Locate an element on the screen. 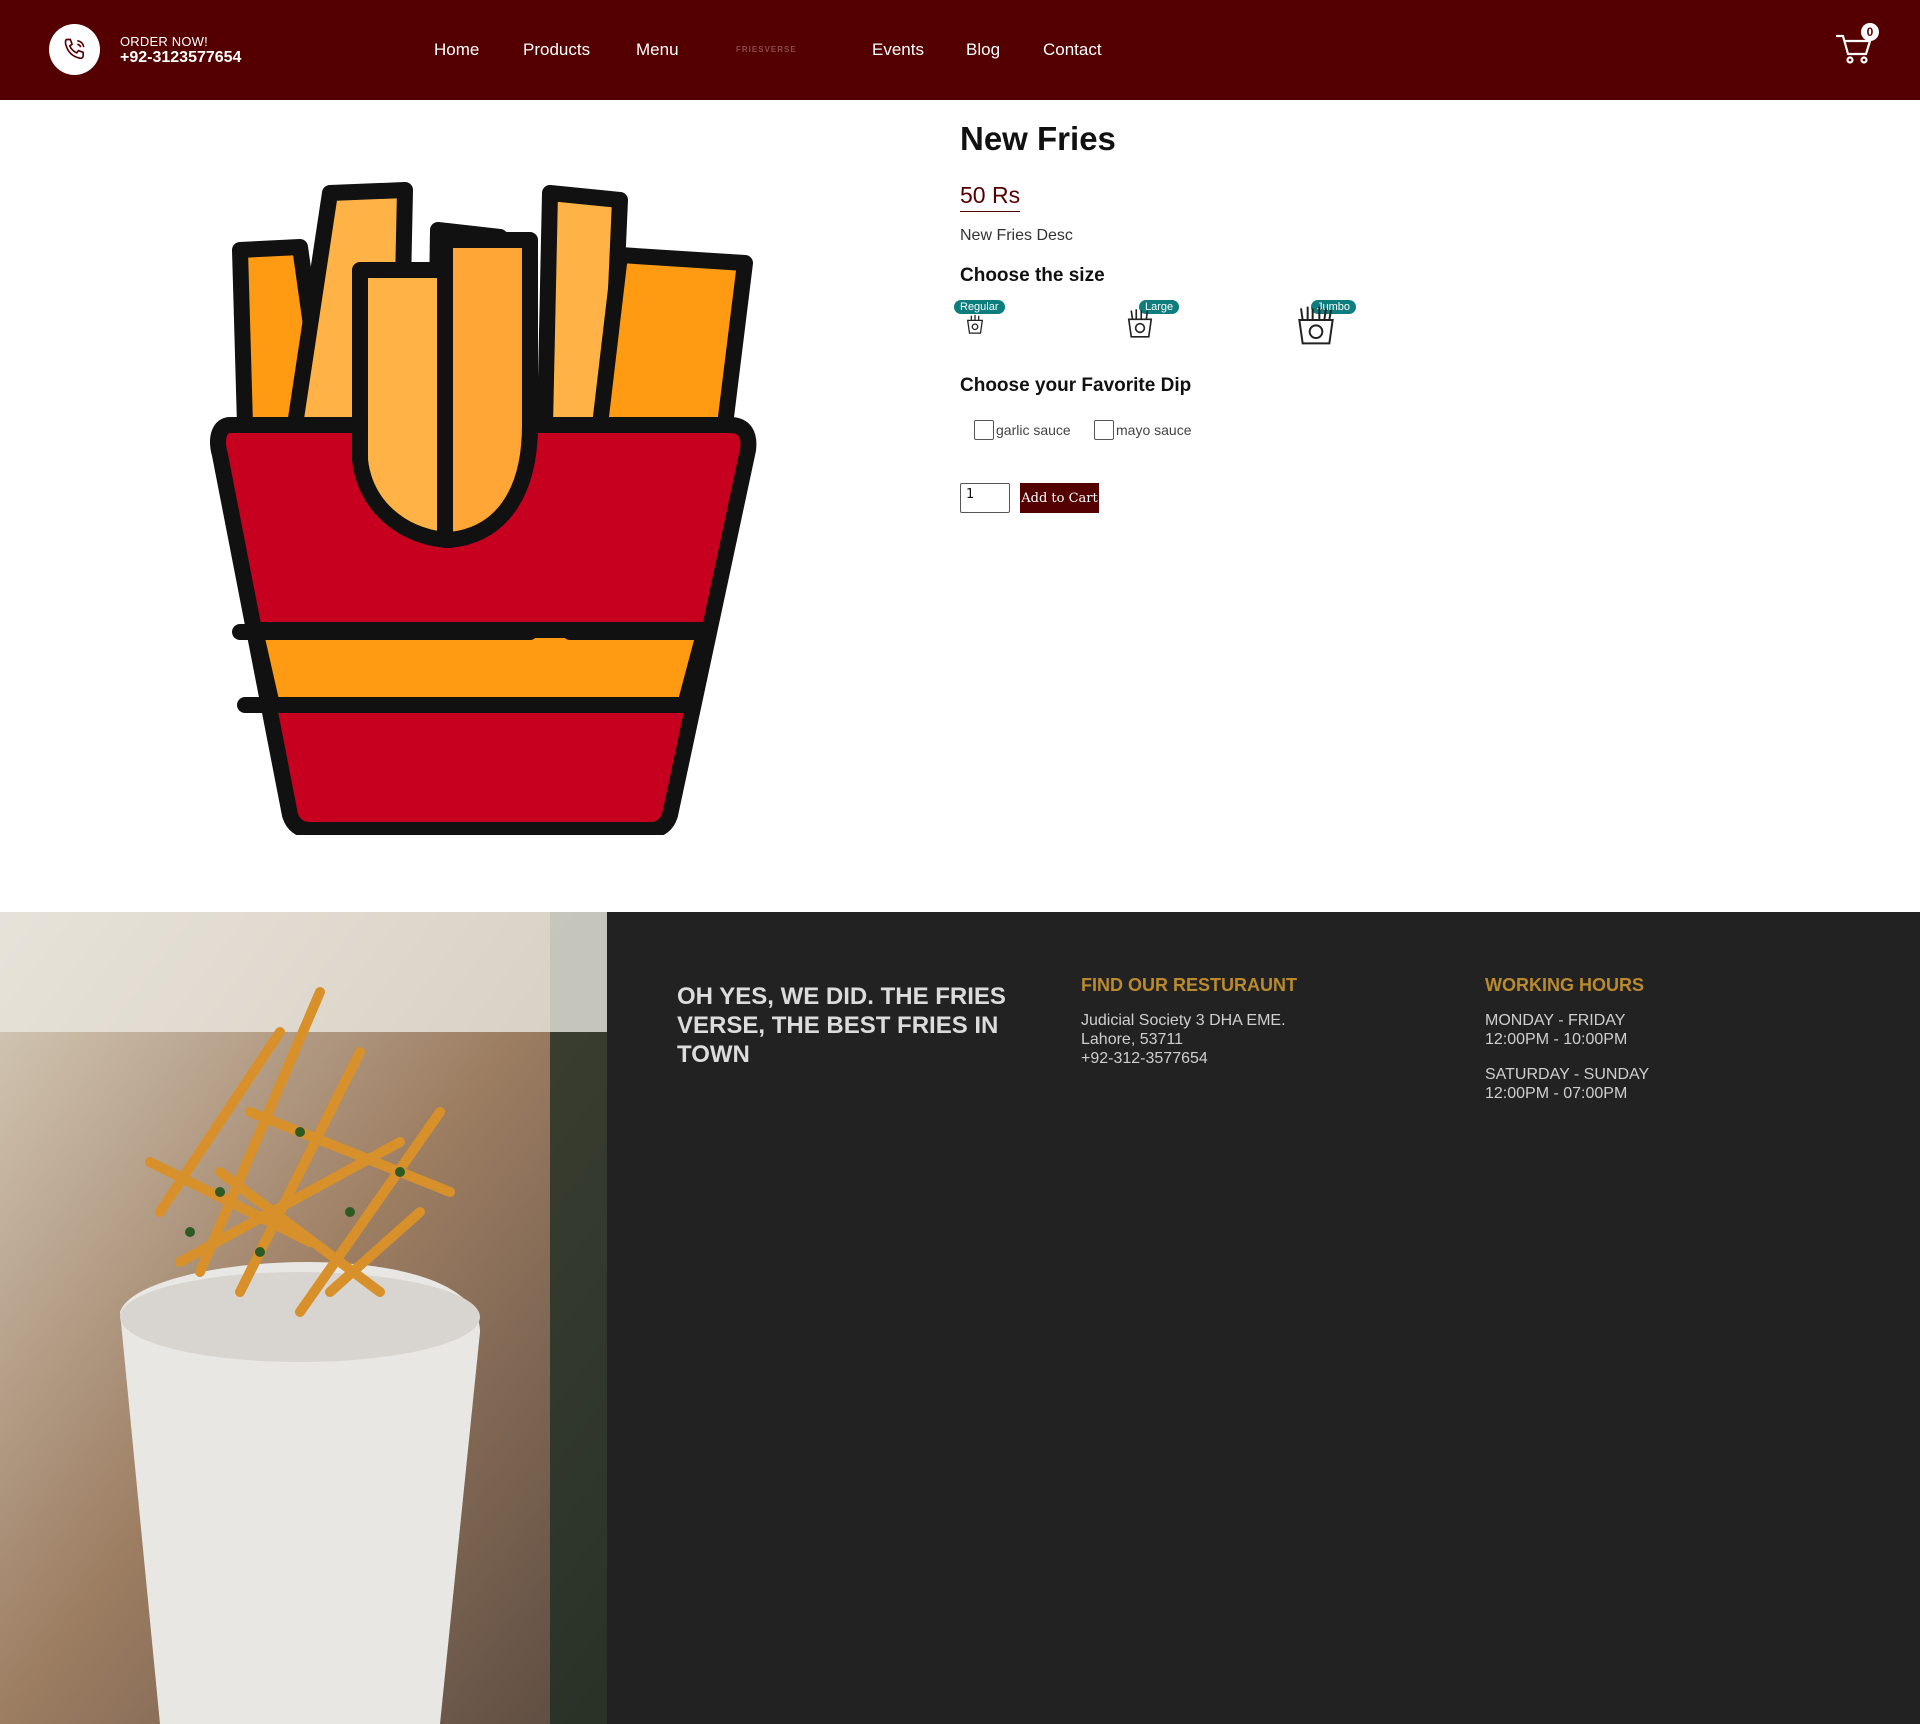 The width and height of the screenshot is (1920, 1724). size-badge-regular: Regular is located at coordinates (979, 307).